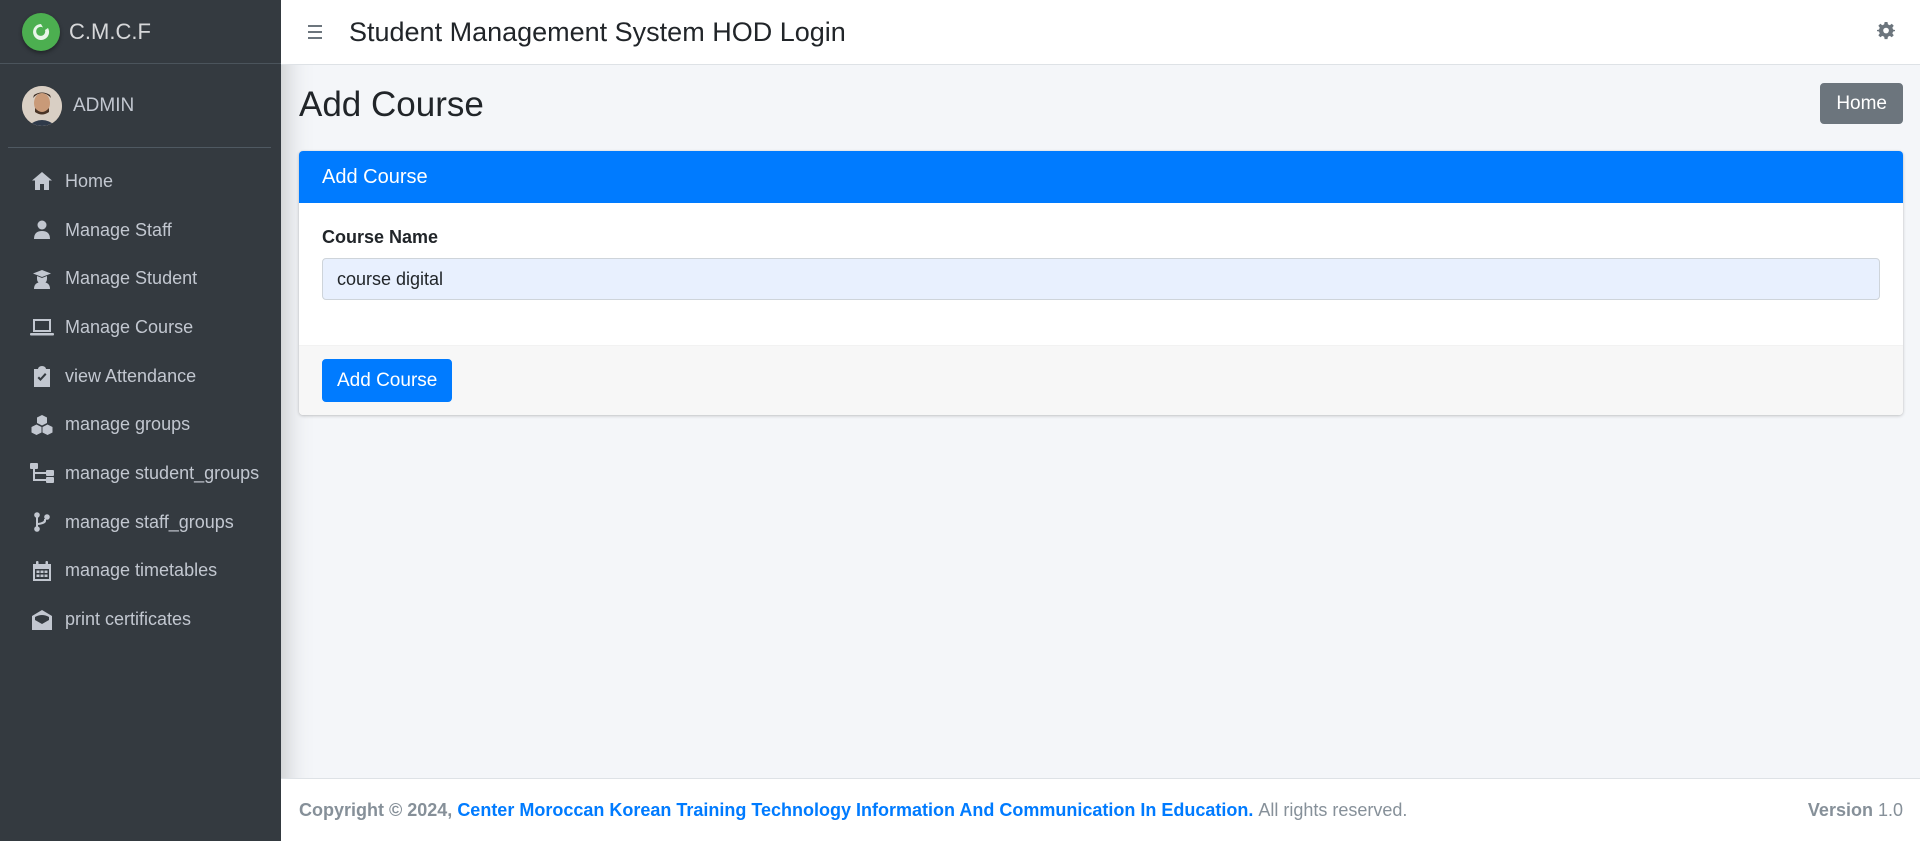  I want to click on user-icon, so click(42, 230).